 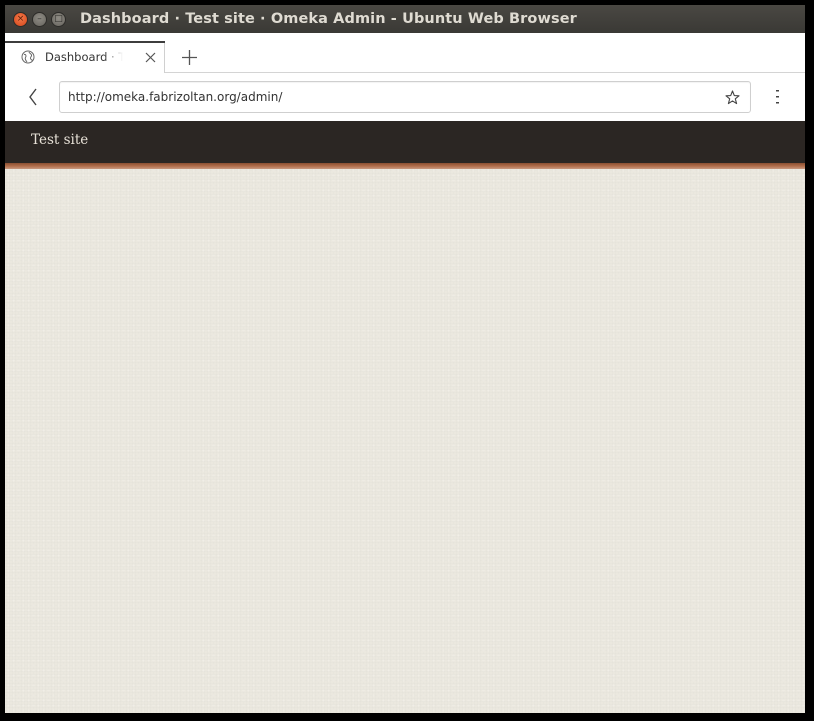 I want to click on plus-icon, so click(x=189, y=57).